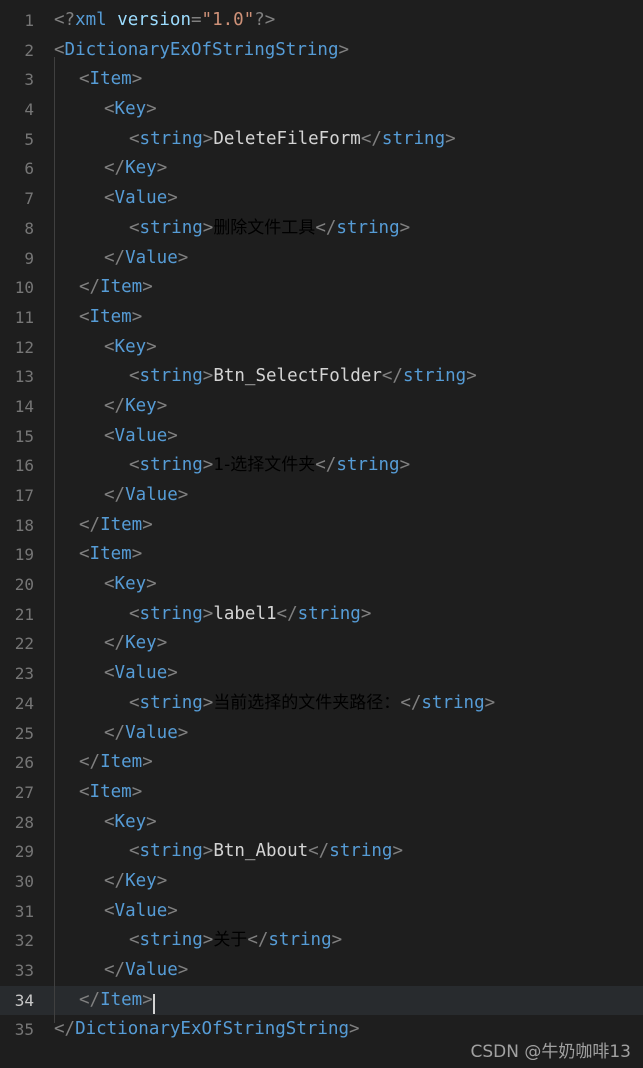 The image size is (643, 1068). Describe the element at coordinates (345, 51) in the screenshot. I see `code-line-content: <DictionaryExOfStringString>` at that location.